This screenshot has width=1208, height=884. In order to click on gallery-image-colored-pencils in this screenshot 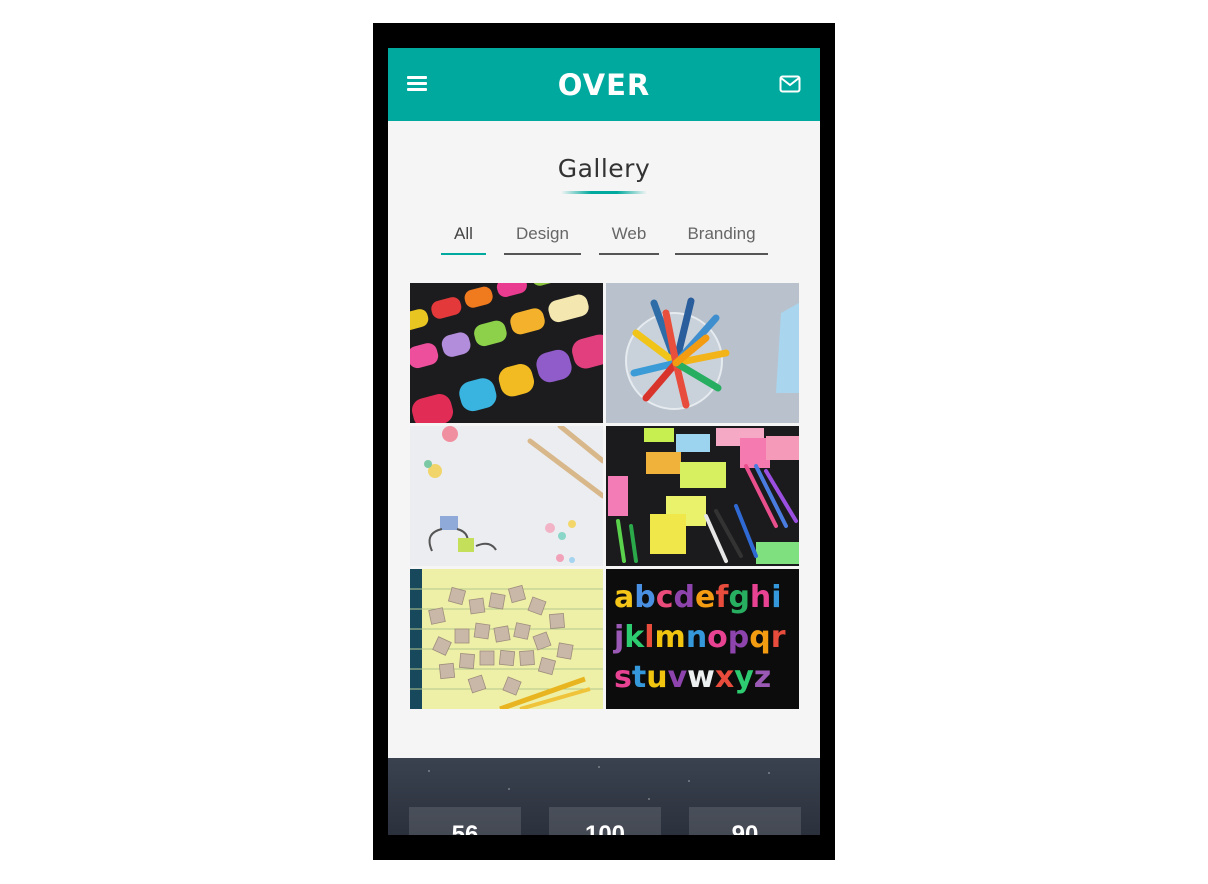, I will do `click(702, 353)`.